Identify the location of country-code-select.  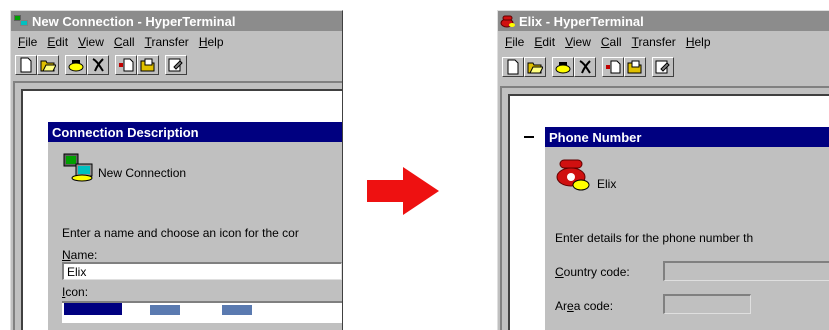
(746, 271).